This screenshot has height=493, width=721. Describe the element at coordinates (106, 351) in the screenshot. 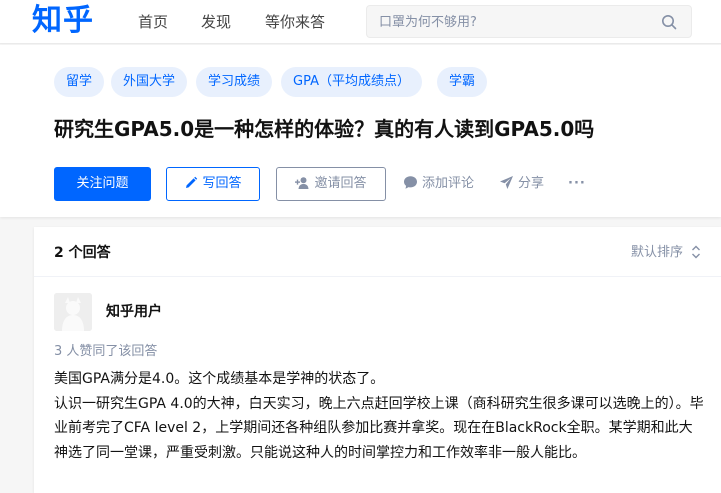

I see `vote-count: 3 人赞同了该回答` at that location.